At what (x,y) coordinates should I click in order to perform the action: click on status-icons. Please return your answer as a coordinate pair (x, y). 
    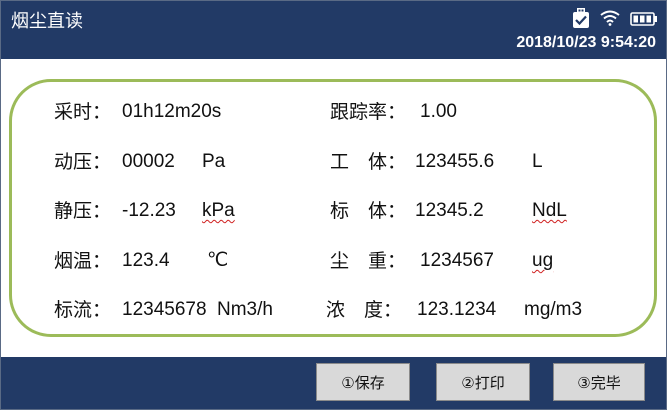
    Looking at the image, I should click on (615, 20).